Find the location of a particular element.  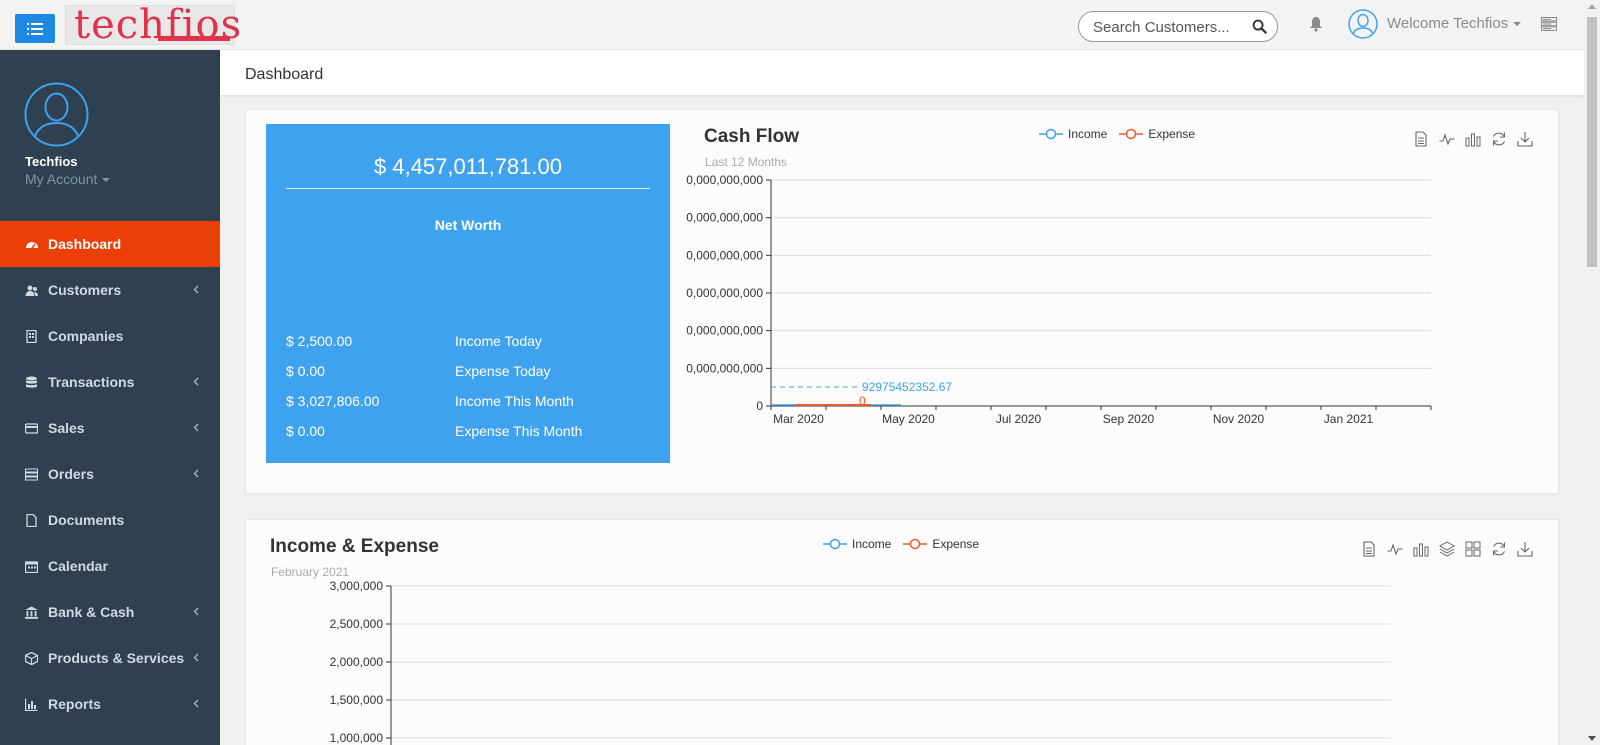

logo: techfios is located at coordinates (153, 25).